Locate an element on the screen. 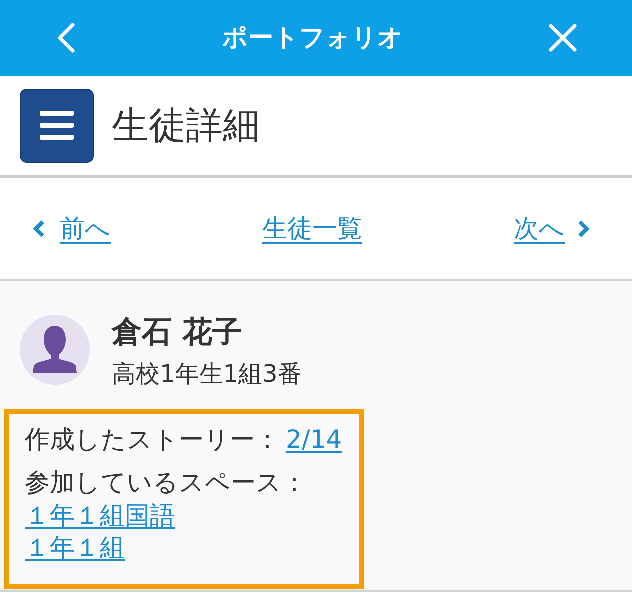 This screenshot has height=602, width=632. back-icon is located at coordinates (66, 38).